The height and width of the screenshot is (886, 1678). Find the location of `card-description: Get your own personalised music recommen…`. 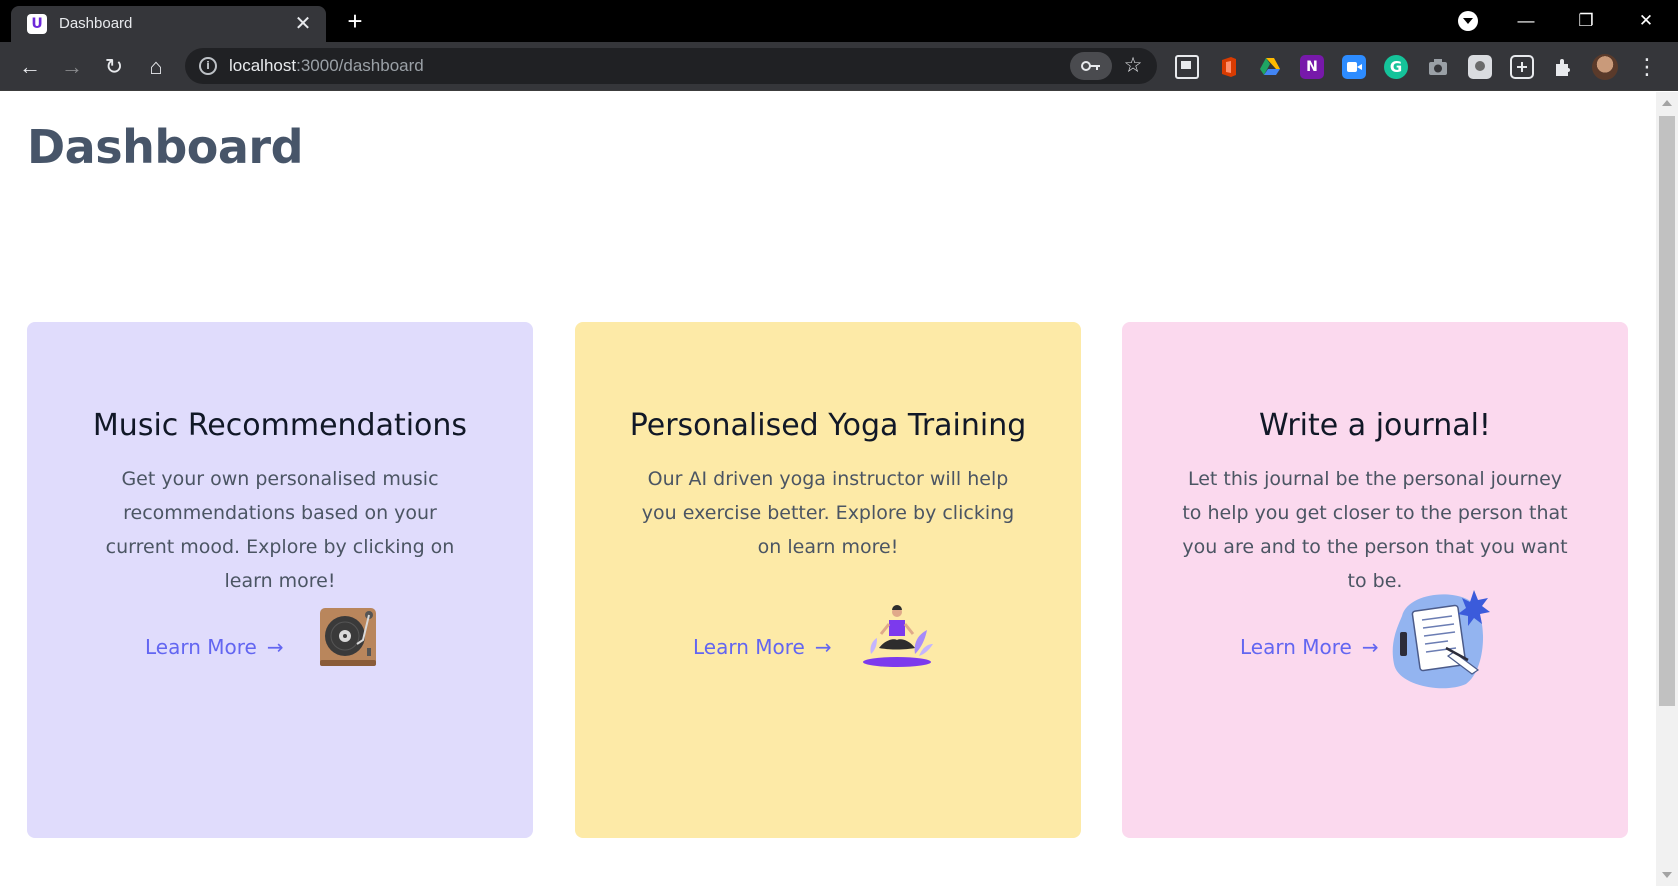

card-description: Get your own personalised music recommen… is located at coordinates (280, 530).